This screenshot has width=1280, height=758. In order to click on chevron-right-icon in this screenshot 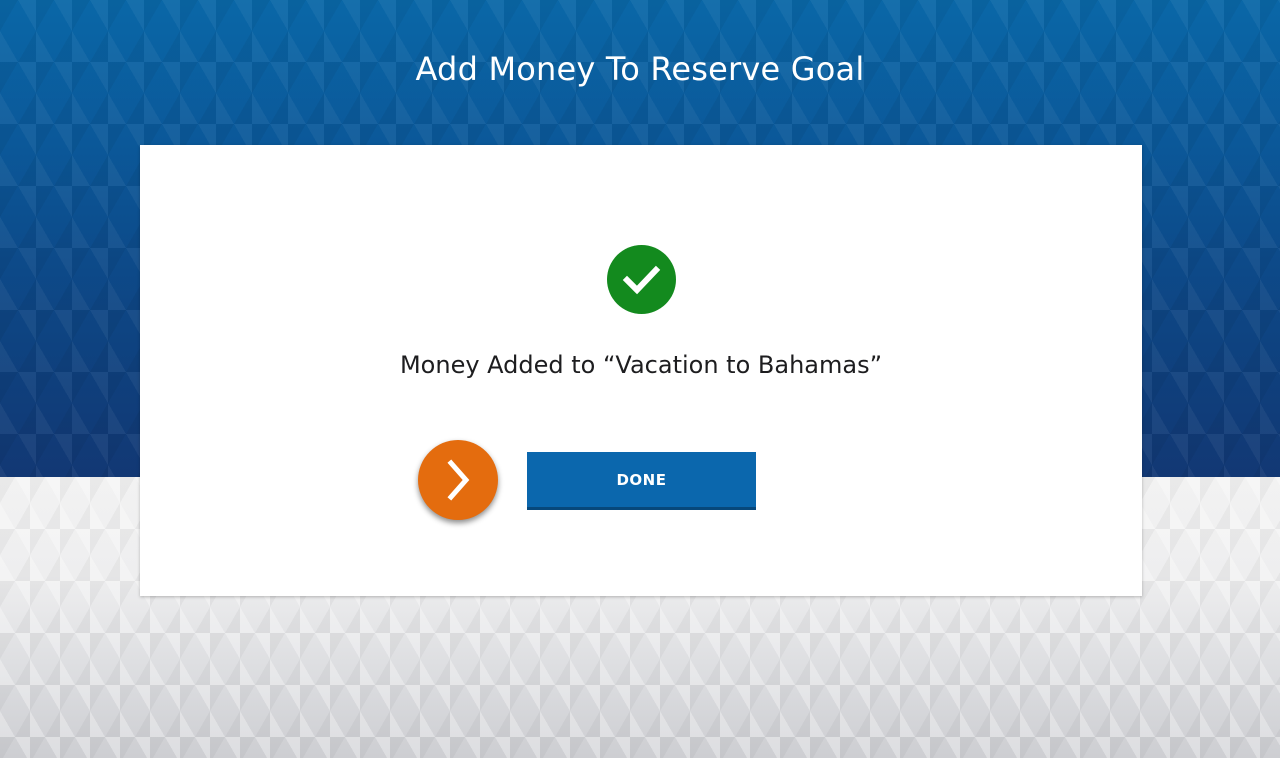, I will do `click(458, 480)`.